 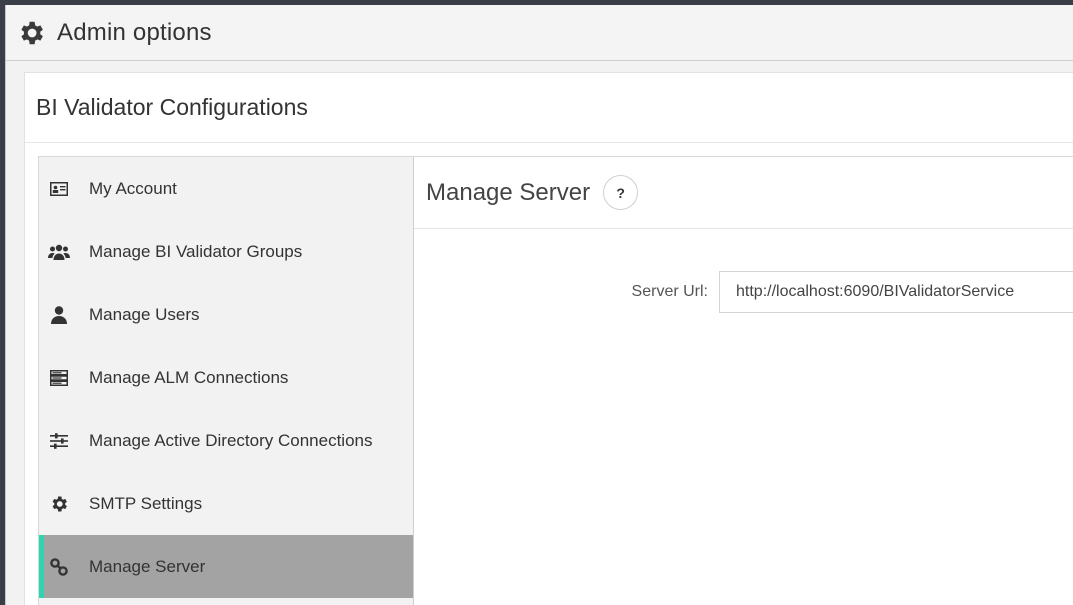 I want to click on sliders-icon, so click(x=59, y=441).